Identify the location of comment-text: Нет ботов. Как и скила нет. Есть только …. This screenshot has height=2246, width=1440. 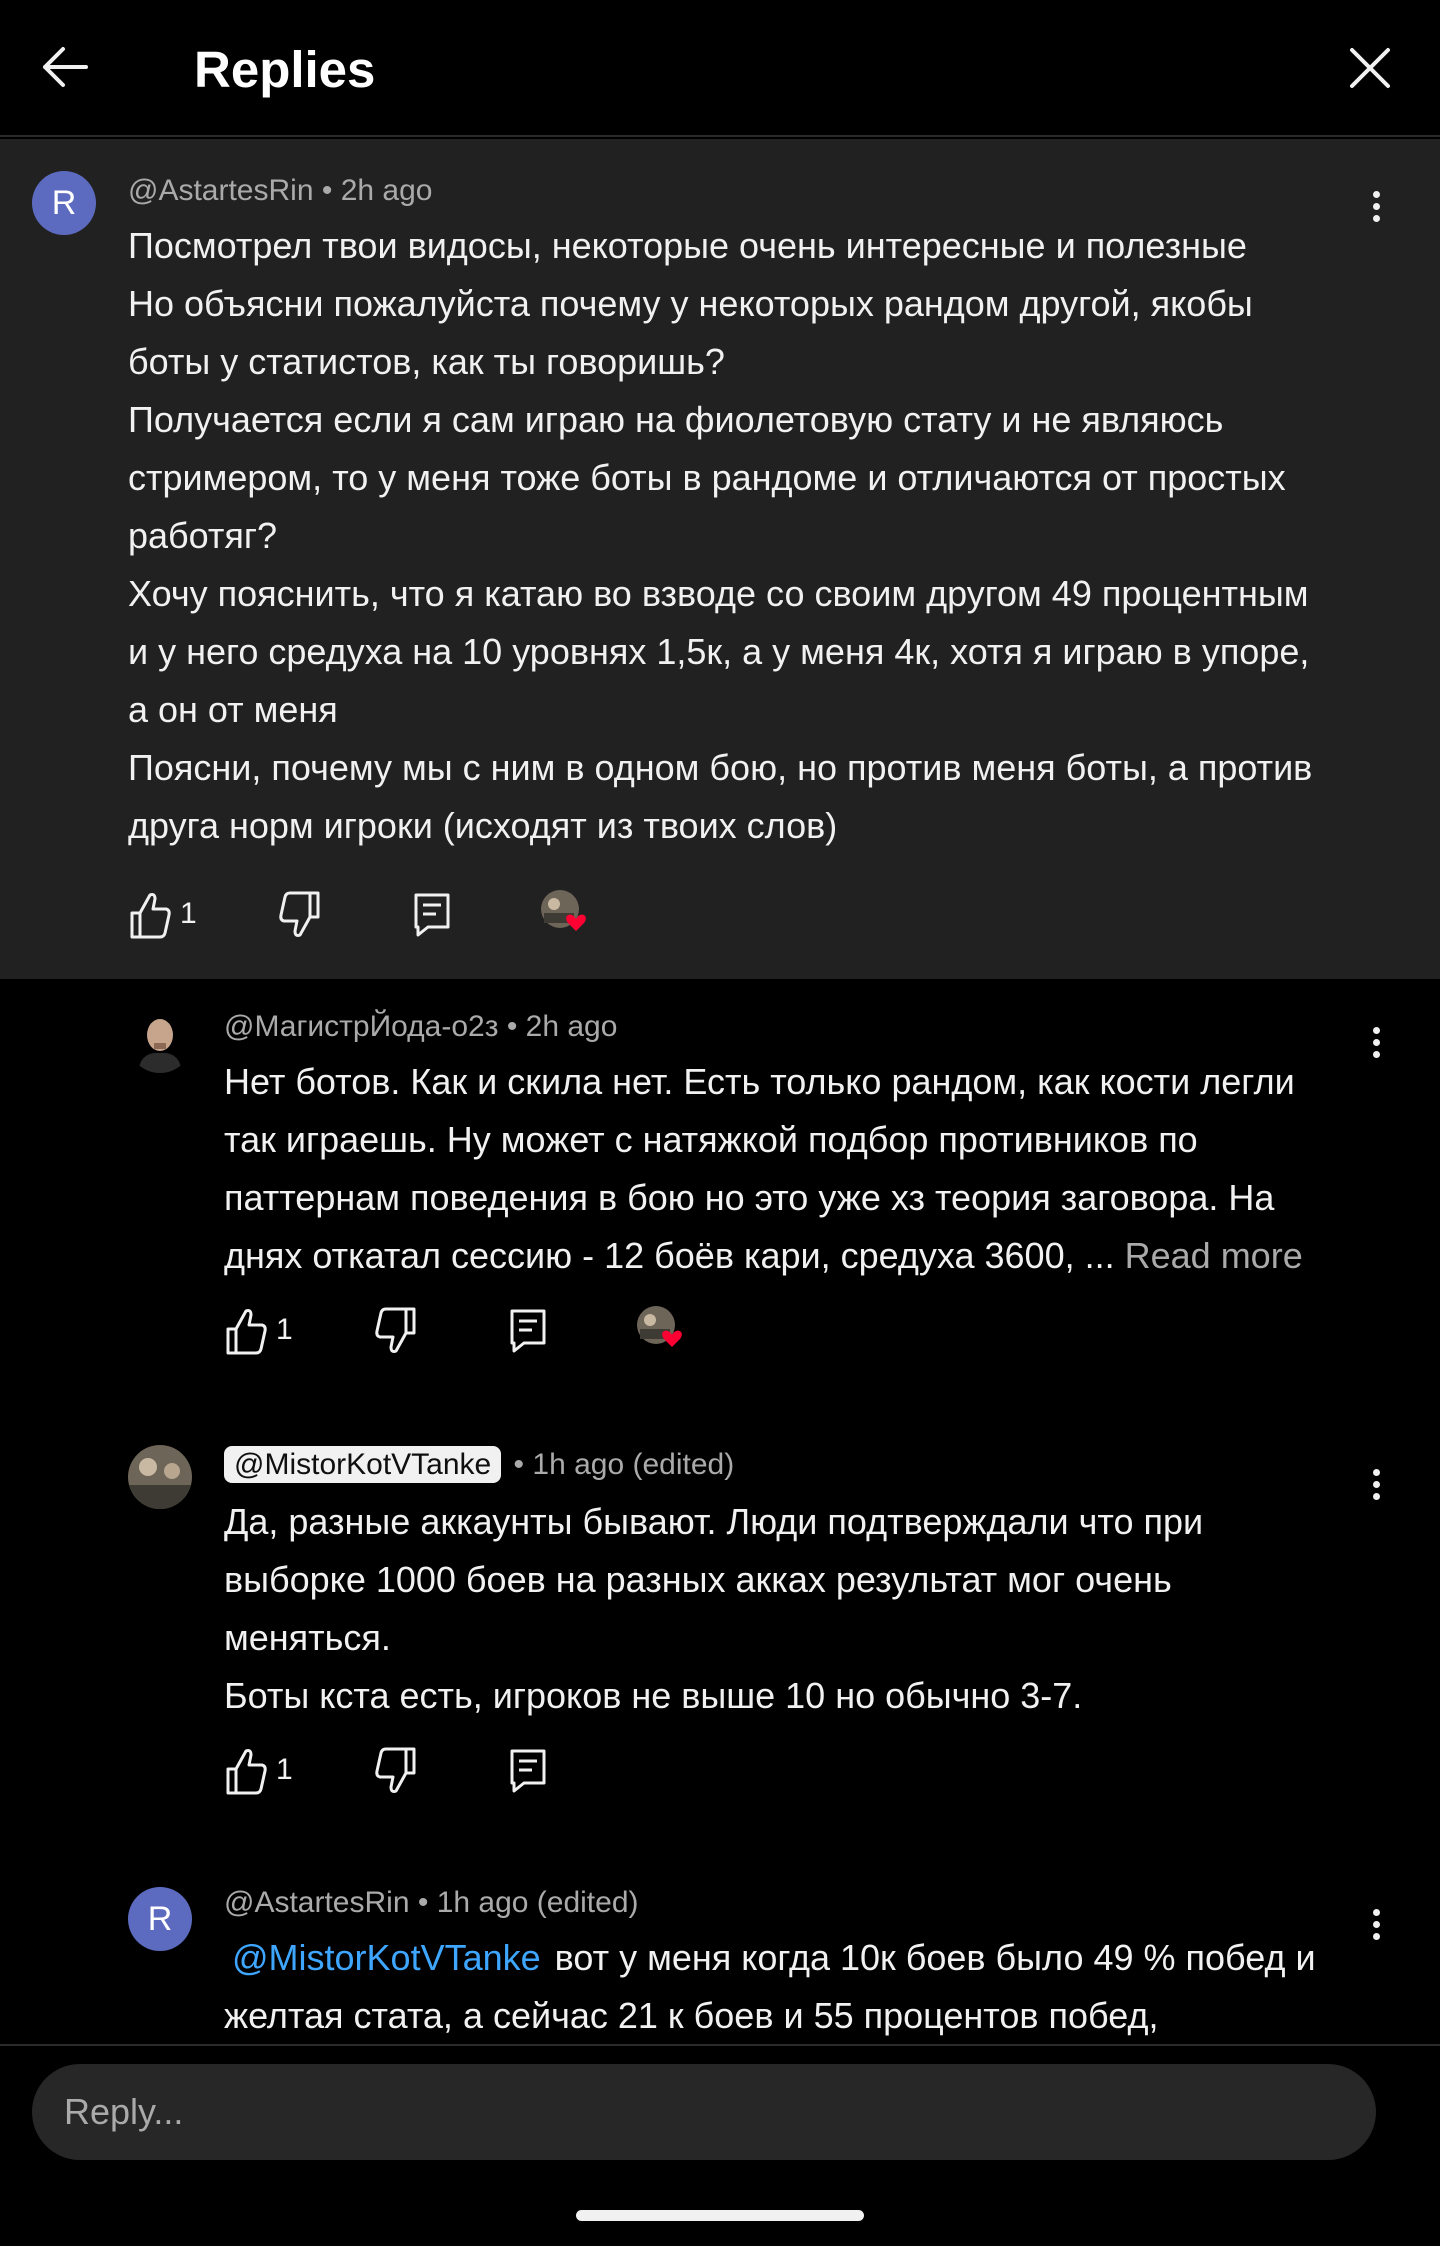
(763, 1168).